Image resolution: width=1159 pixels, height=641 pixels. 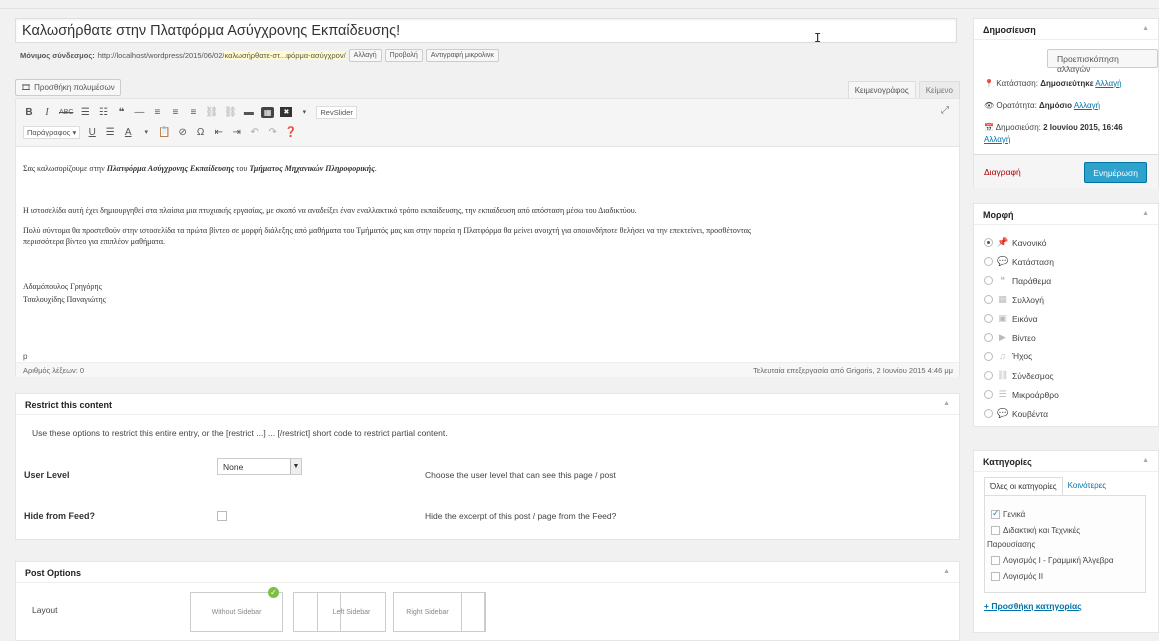 I want to click on blockquote-icon: ❝, so click(x=121, y=112).